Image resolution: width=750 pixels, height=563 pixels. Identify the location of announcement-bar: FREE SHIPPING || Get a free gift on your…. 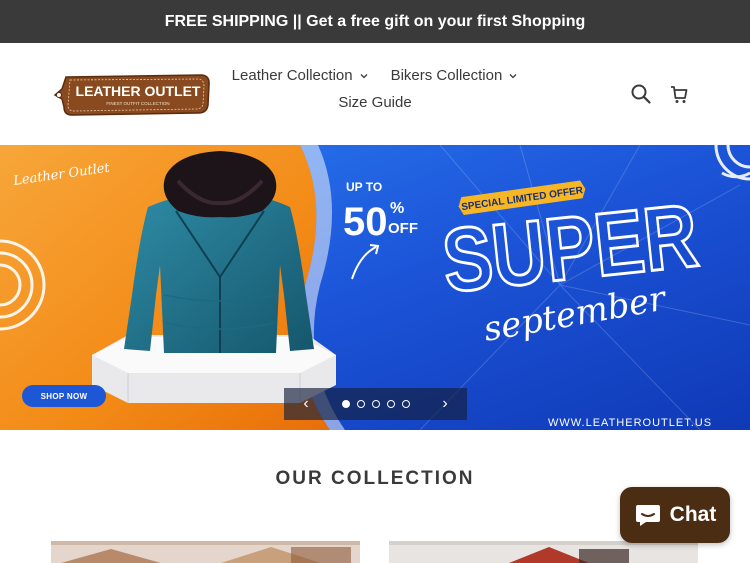
(375, 21).